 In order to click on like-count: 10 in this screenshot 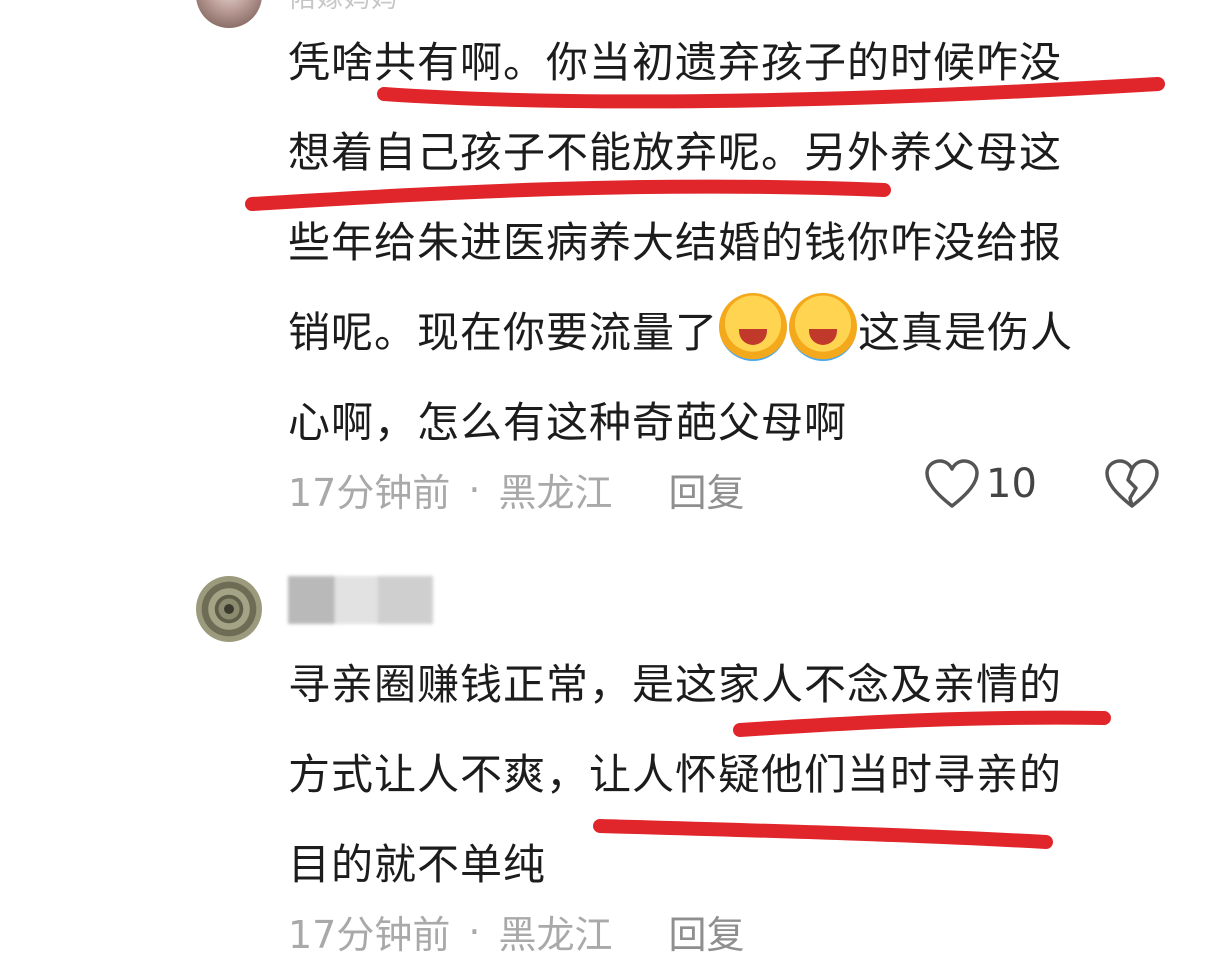, I will do `click(1011, 484)`.